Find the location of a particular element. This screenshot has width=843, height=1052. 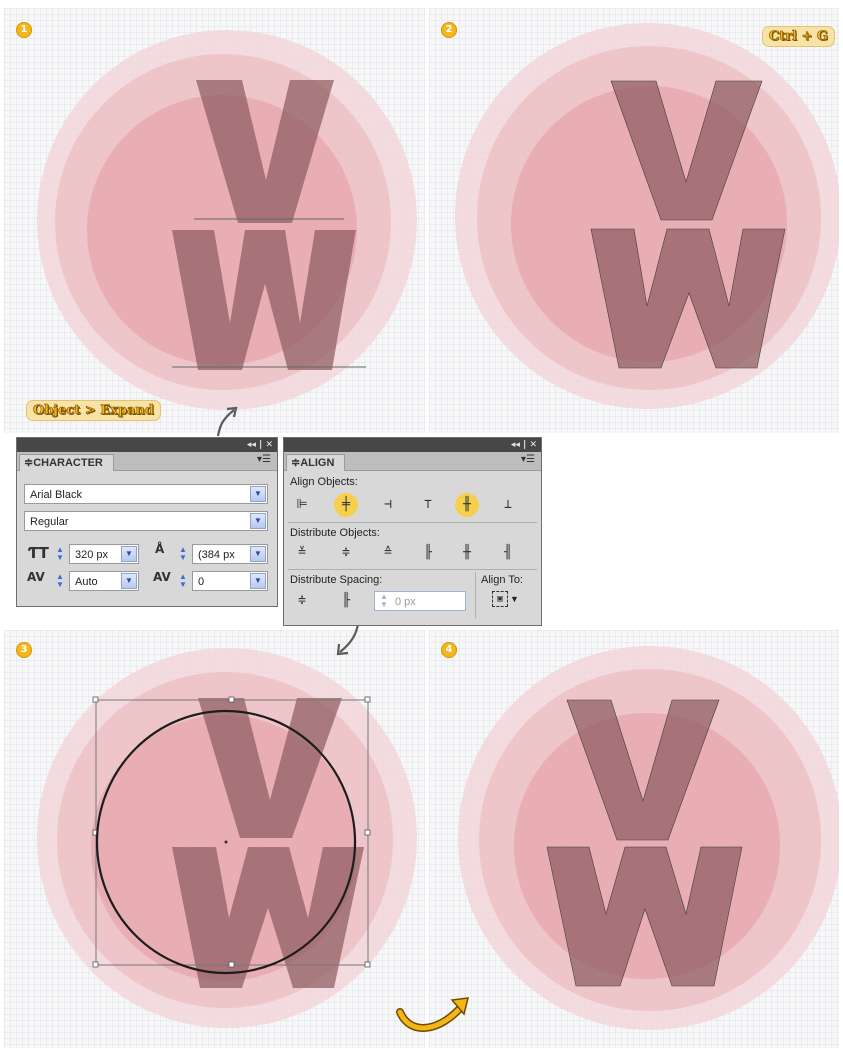

tracking-select: 0 ▼ is located at coordinates (230, 581).